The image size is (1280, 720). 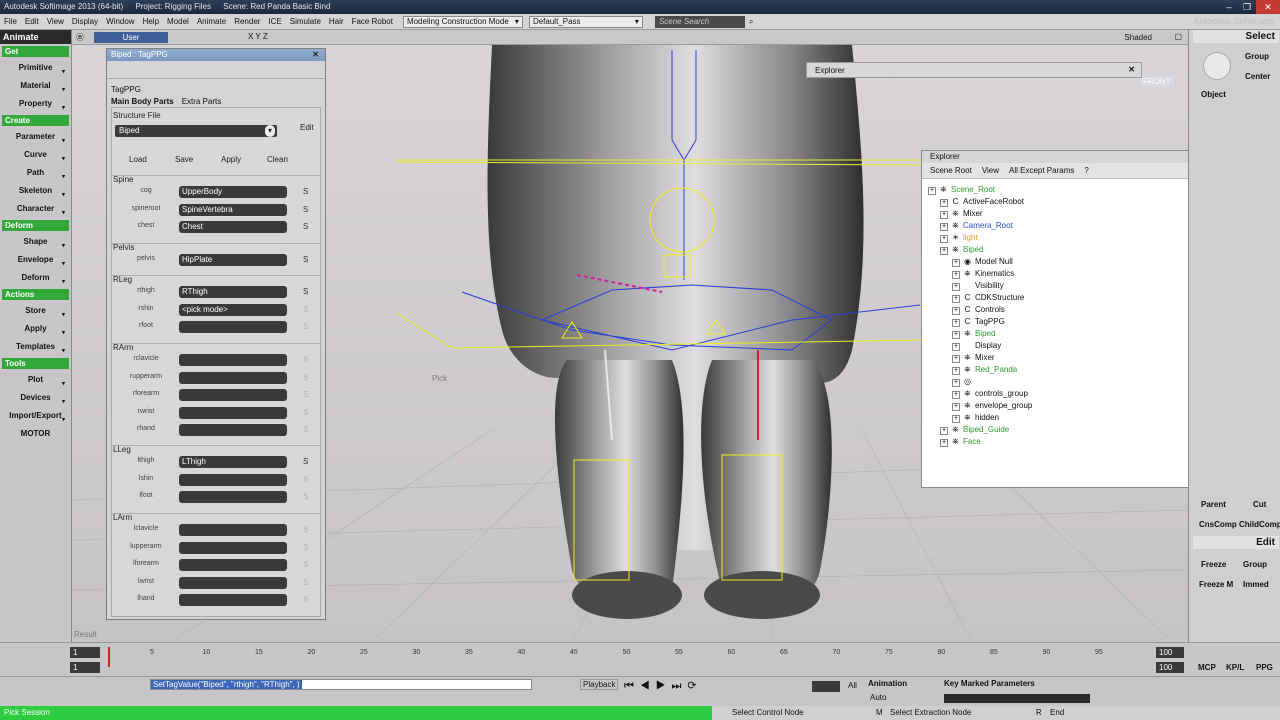 I want to click on current-frame-field: 1, so click(x=85, y=667).